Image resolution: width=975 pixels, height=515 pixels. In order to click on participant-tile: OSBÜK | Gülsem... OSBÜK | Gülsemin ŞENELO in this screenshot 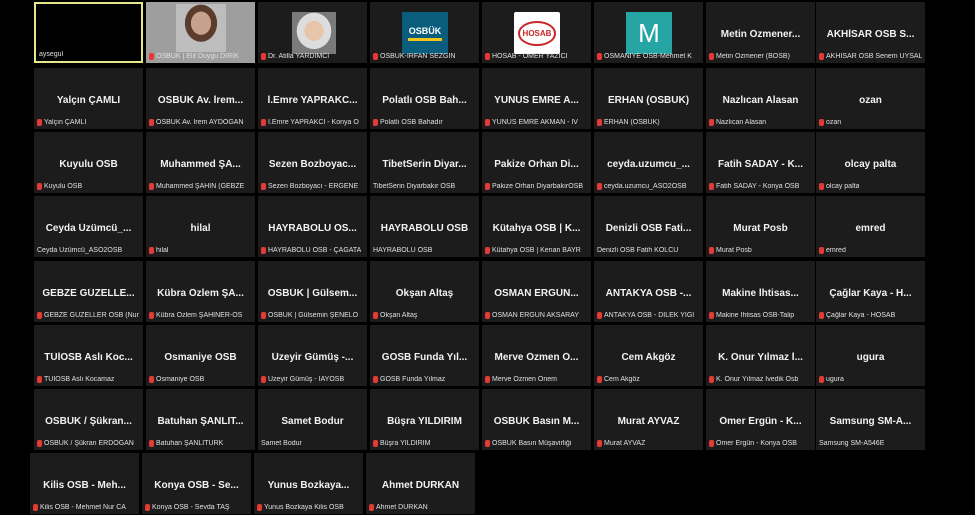, I will do `click(312, 291)`.